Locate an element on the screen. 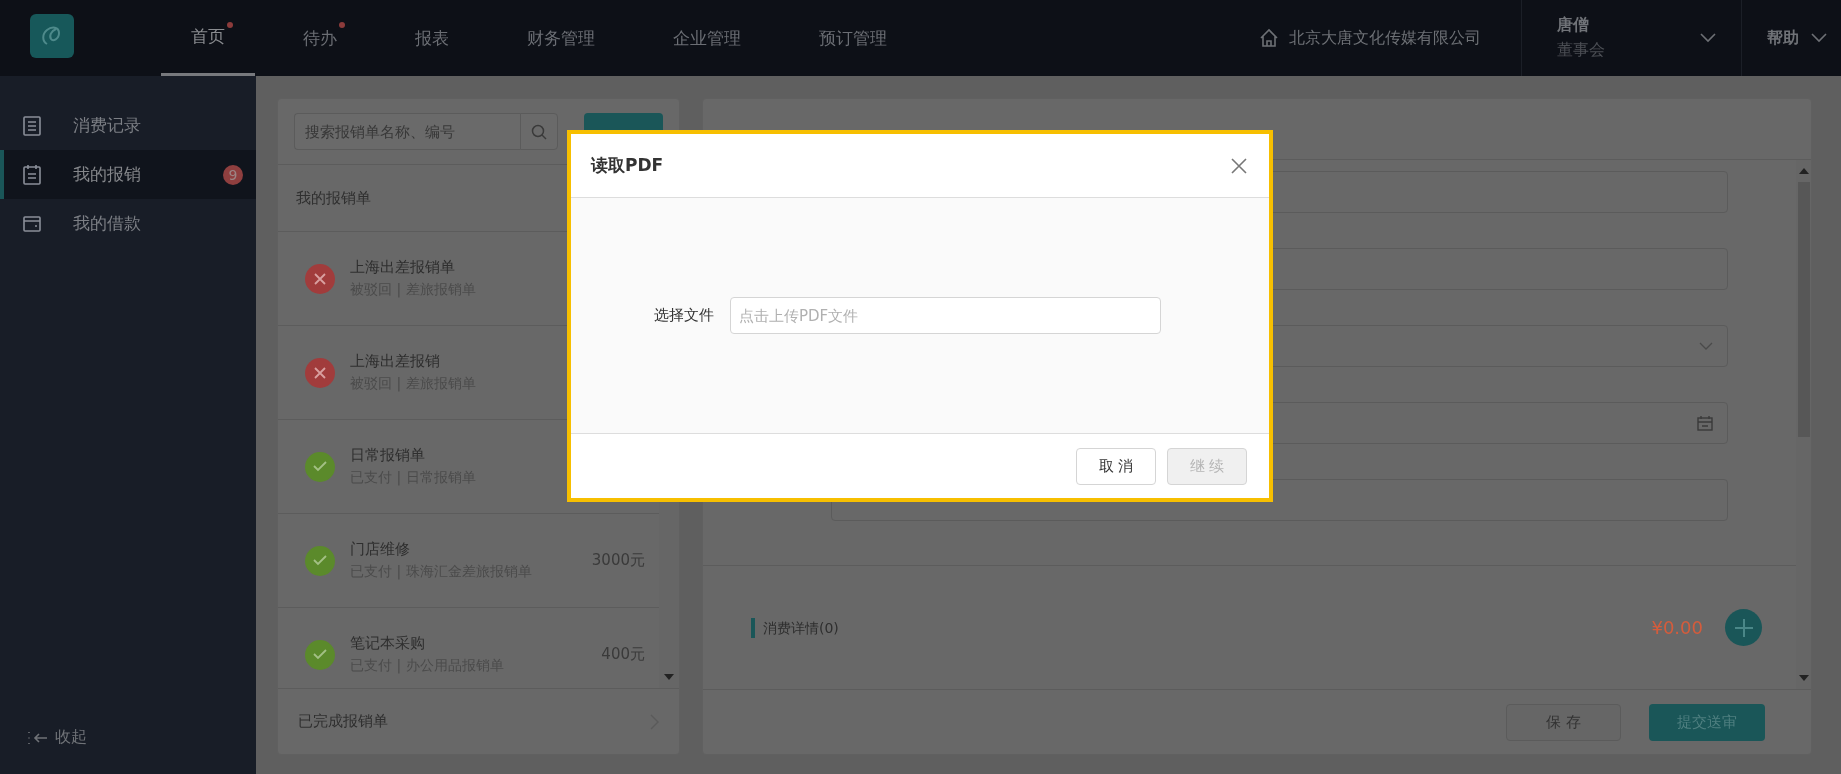 Image resolution: width=1841 pixels, height=774 pixels. report-title: 上海出差报销 is located at coordinates (395, 361).